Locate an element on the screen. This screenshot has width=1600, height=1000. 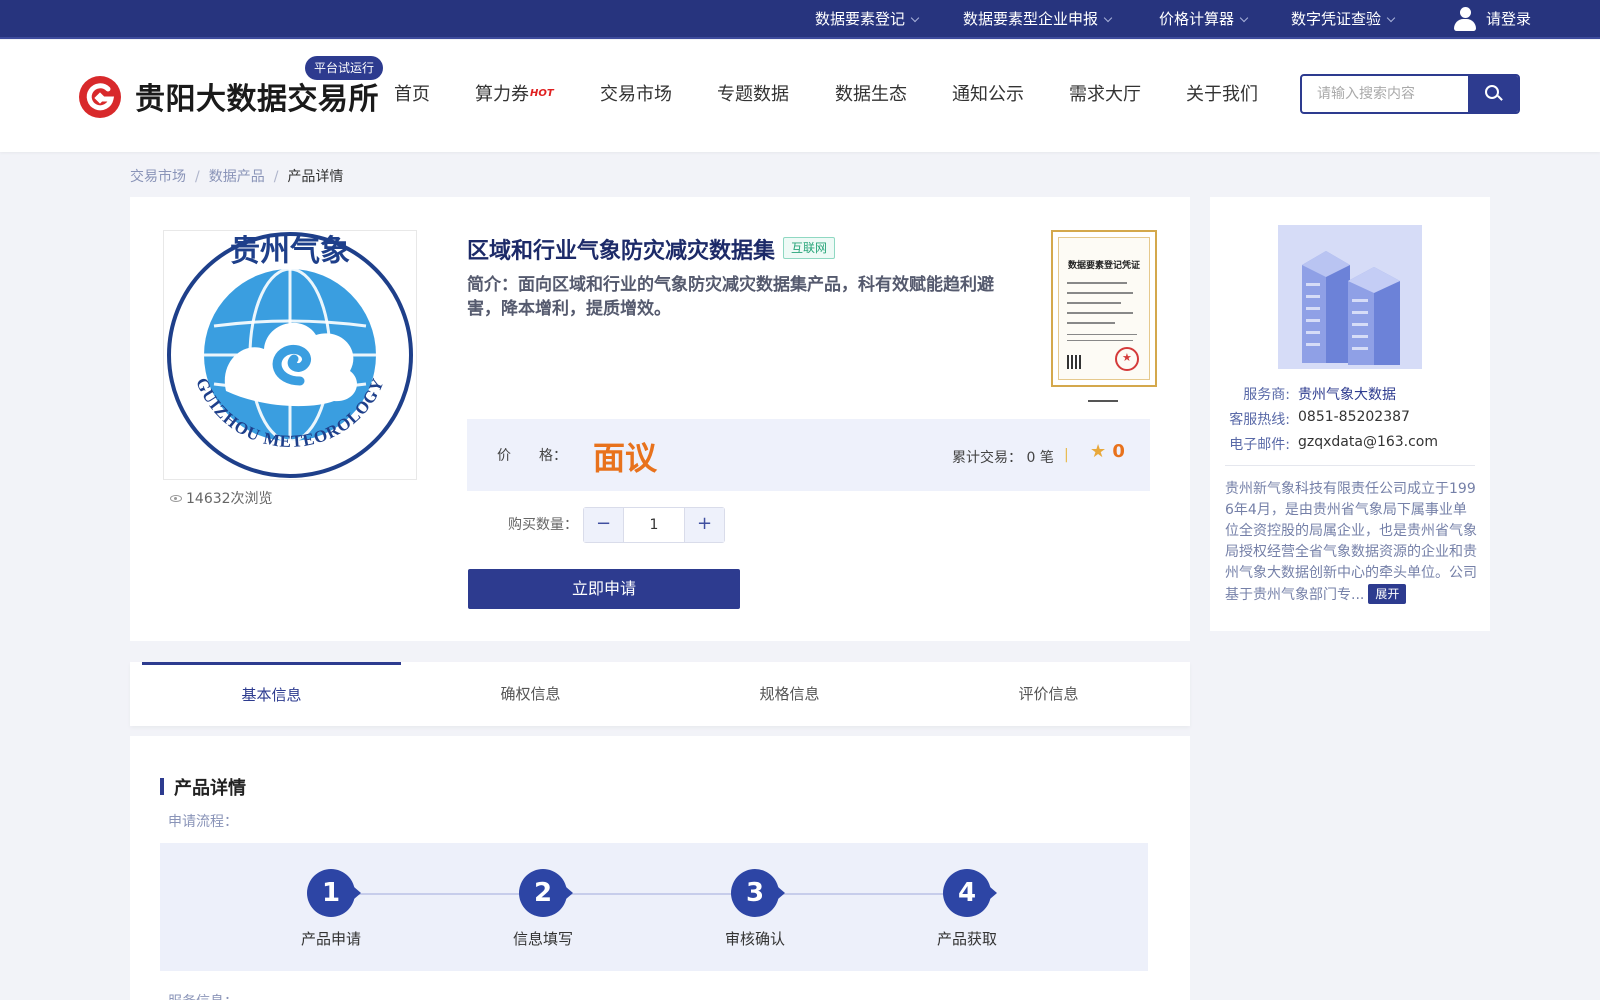
topbar-price-calculator: 价格计算器 is located at coordinates (1204, 19).